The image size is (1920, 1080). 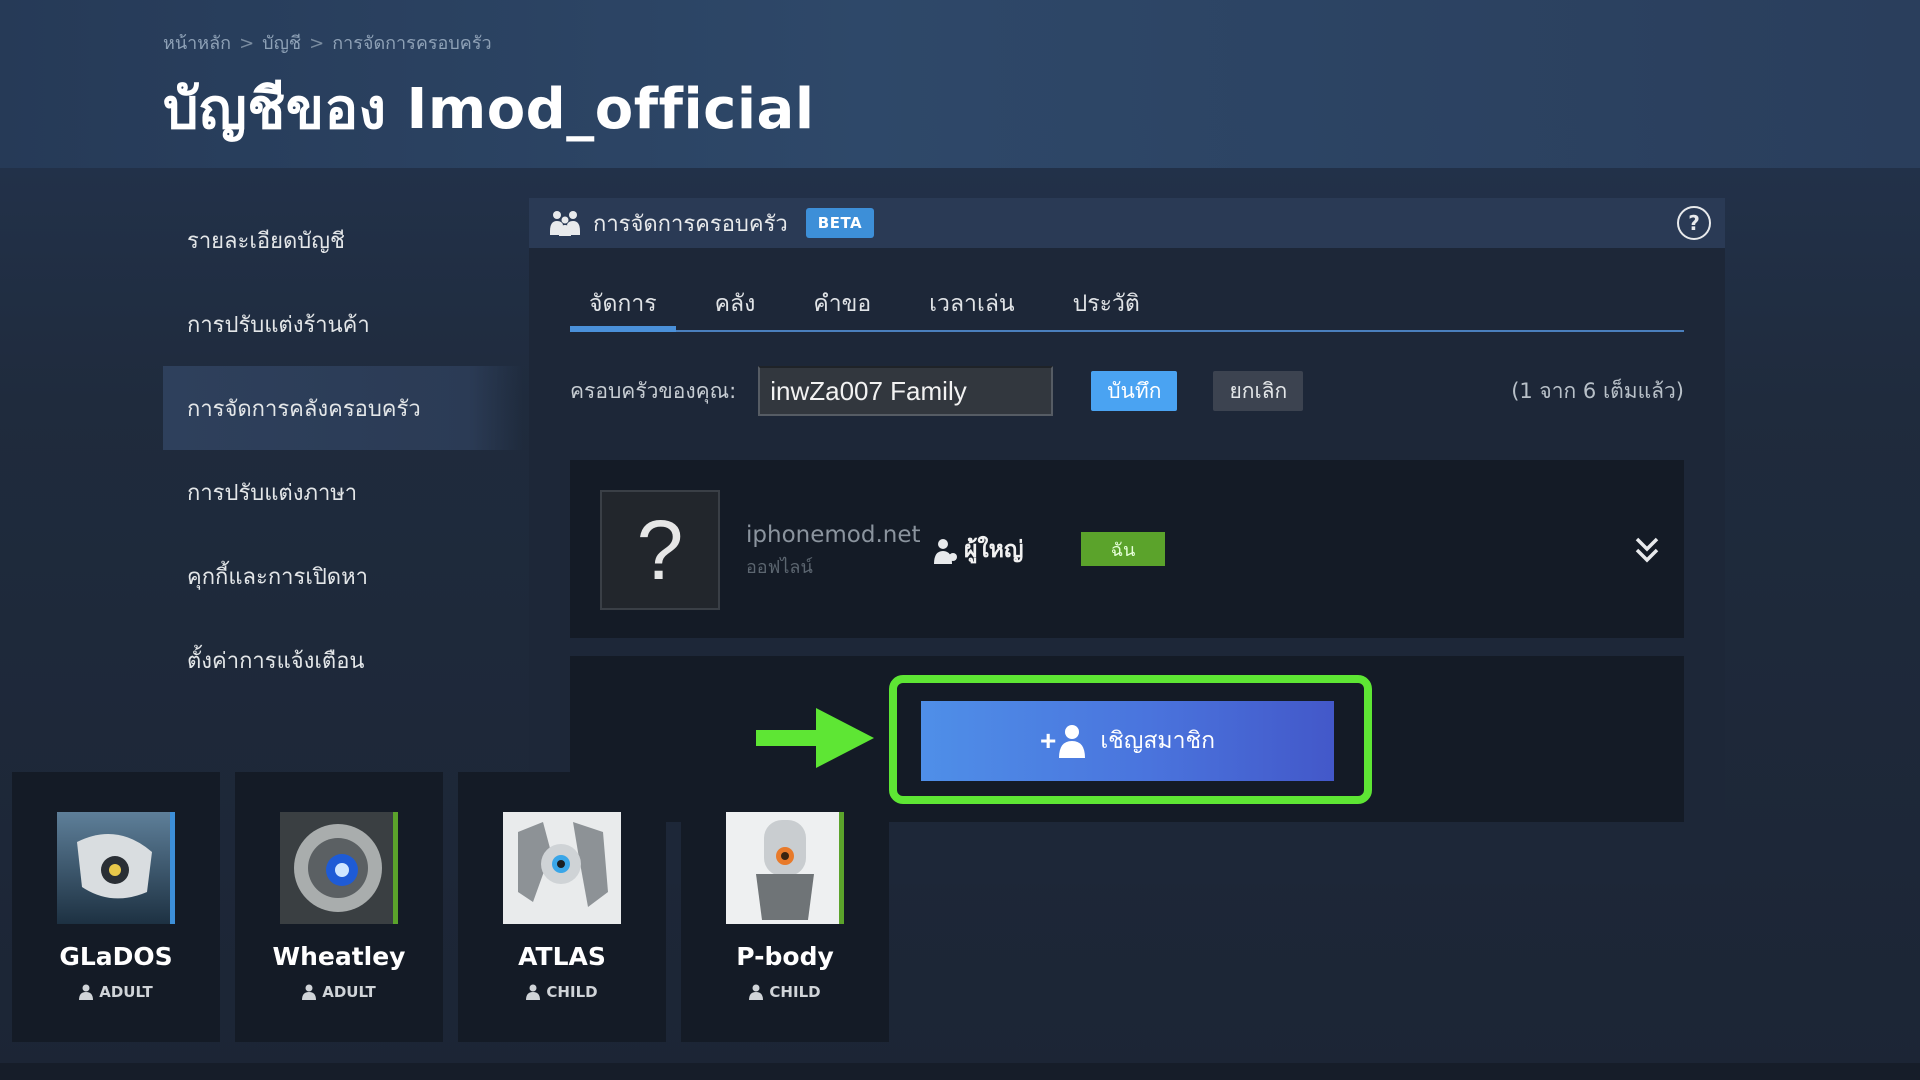 I want to click on sidebar-item-account-details: รายละเอียดบัญชี, so click(x=343, y=240).